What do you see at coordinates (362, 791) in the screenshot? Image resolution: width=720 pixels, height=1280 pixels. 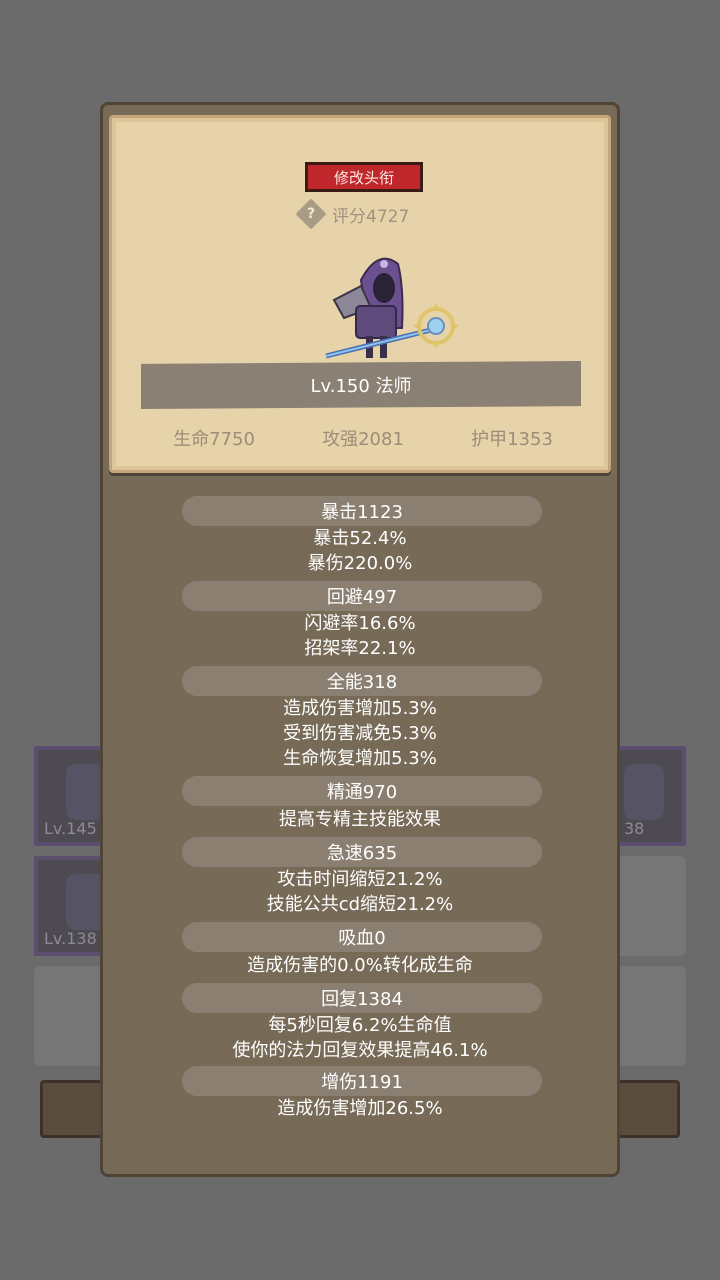 I see `stat-group-header: 精通970` at bounding box center [362, 791].